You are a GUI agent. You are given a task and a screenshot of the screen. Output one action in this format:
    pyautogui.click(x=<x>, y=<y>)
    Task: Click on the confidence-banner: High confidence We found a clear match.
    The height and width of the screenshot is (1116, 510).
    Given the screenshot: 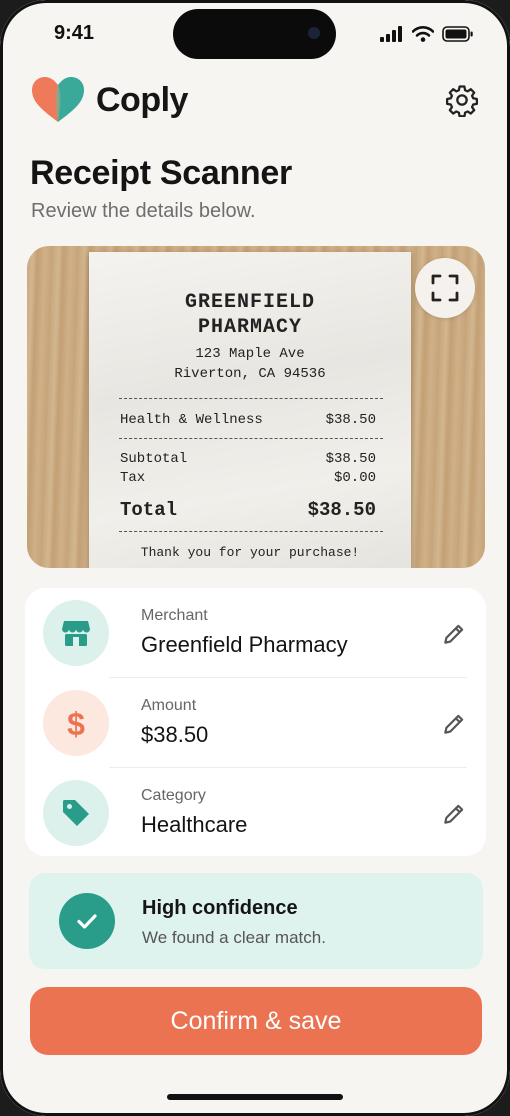 What is the action you would take?
    pyautogui.click(x=256, y=921)
    